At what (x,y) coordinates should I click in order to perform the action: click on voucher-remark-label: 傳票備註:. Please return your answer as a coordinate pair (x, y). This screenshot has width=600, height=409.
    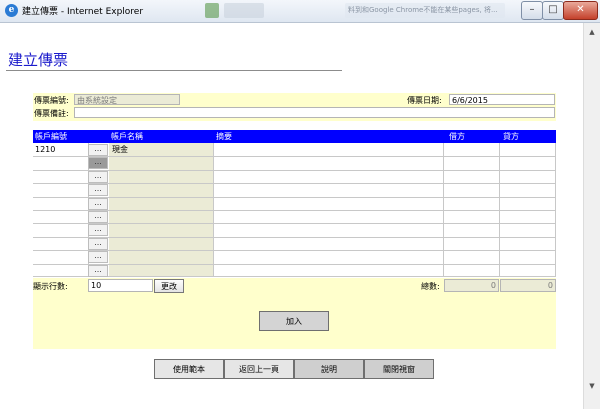
    Looking at the image, I should click on (51, 113).